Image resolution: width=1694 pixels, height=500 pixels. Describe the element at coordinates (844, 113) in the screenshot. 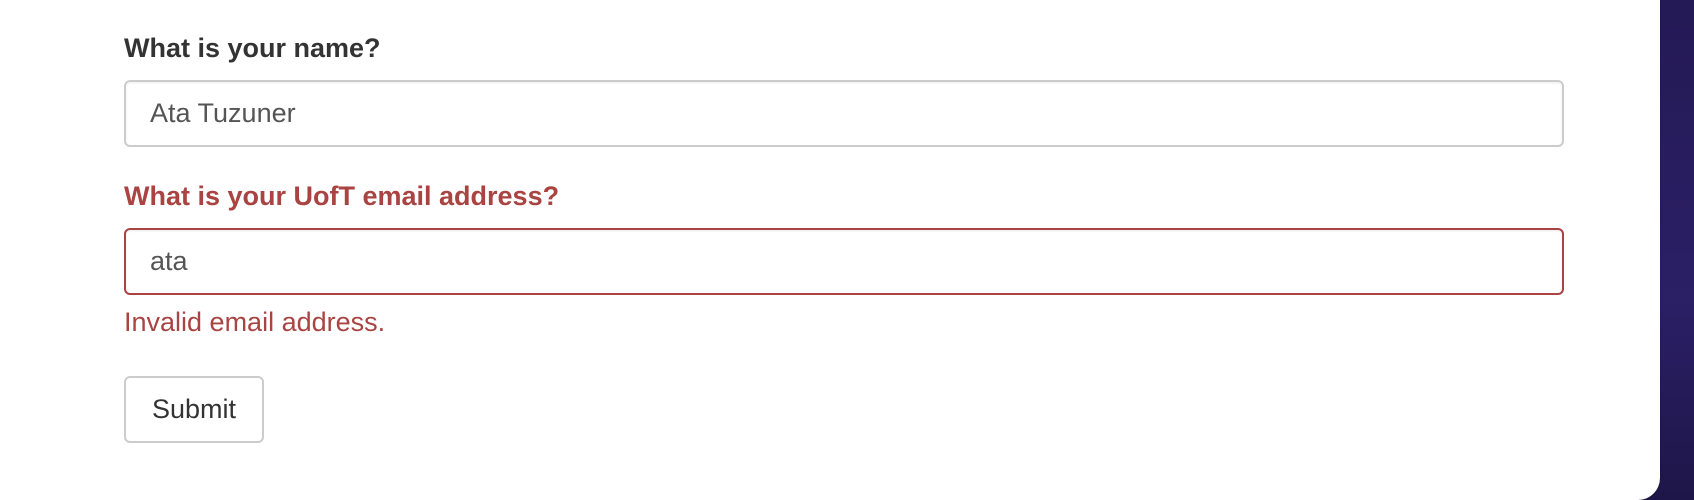

I see `name-input` at that location.